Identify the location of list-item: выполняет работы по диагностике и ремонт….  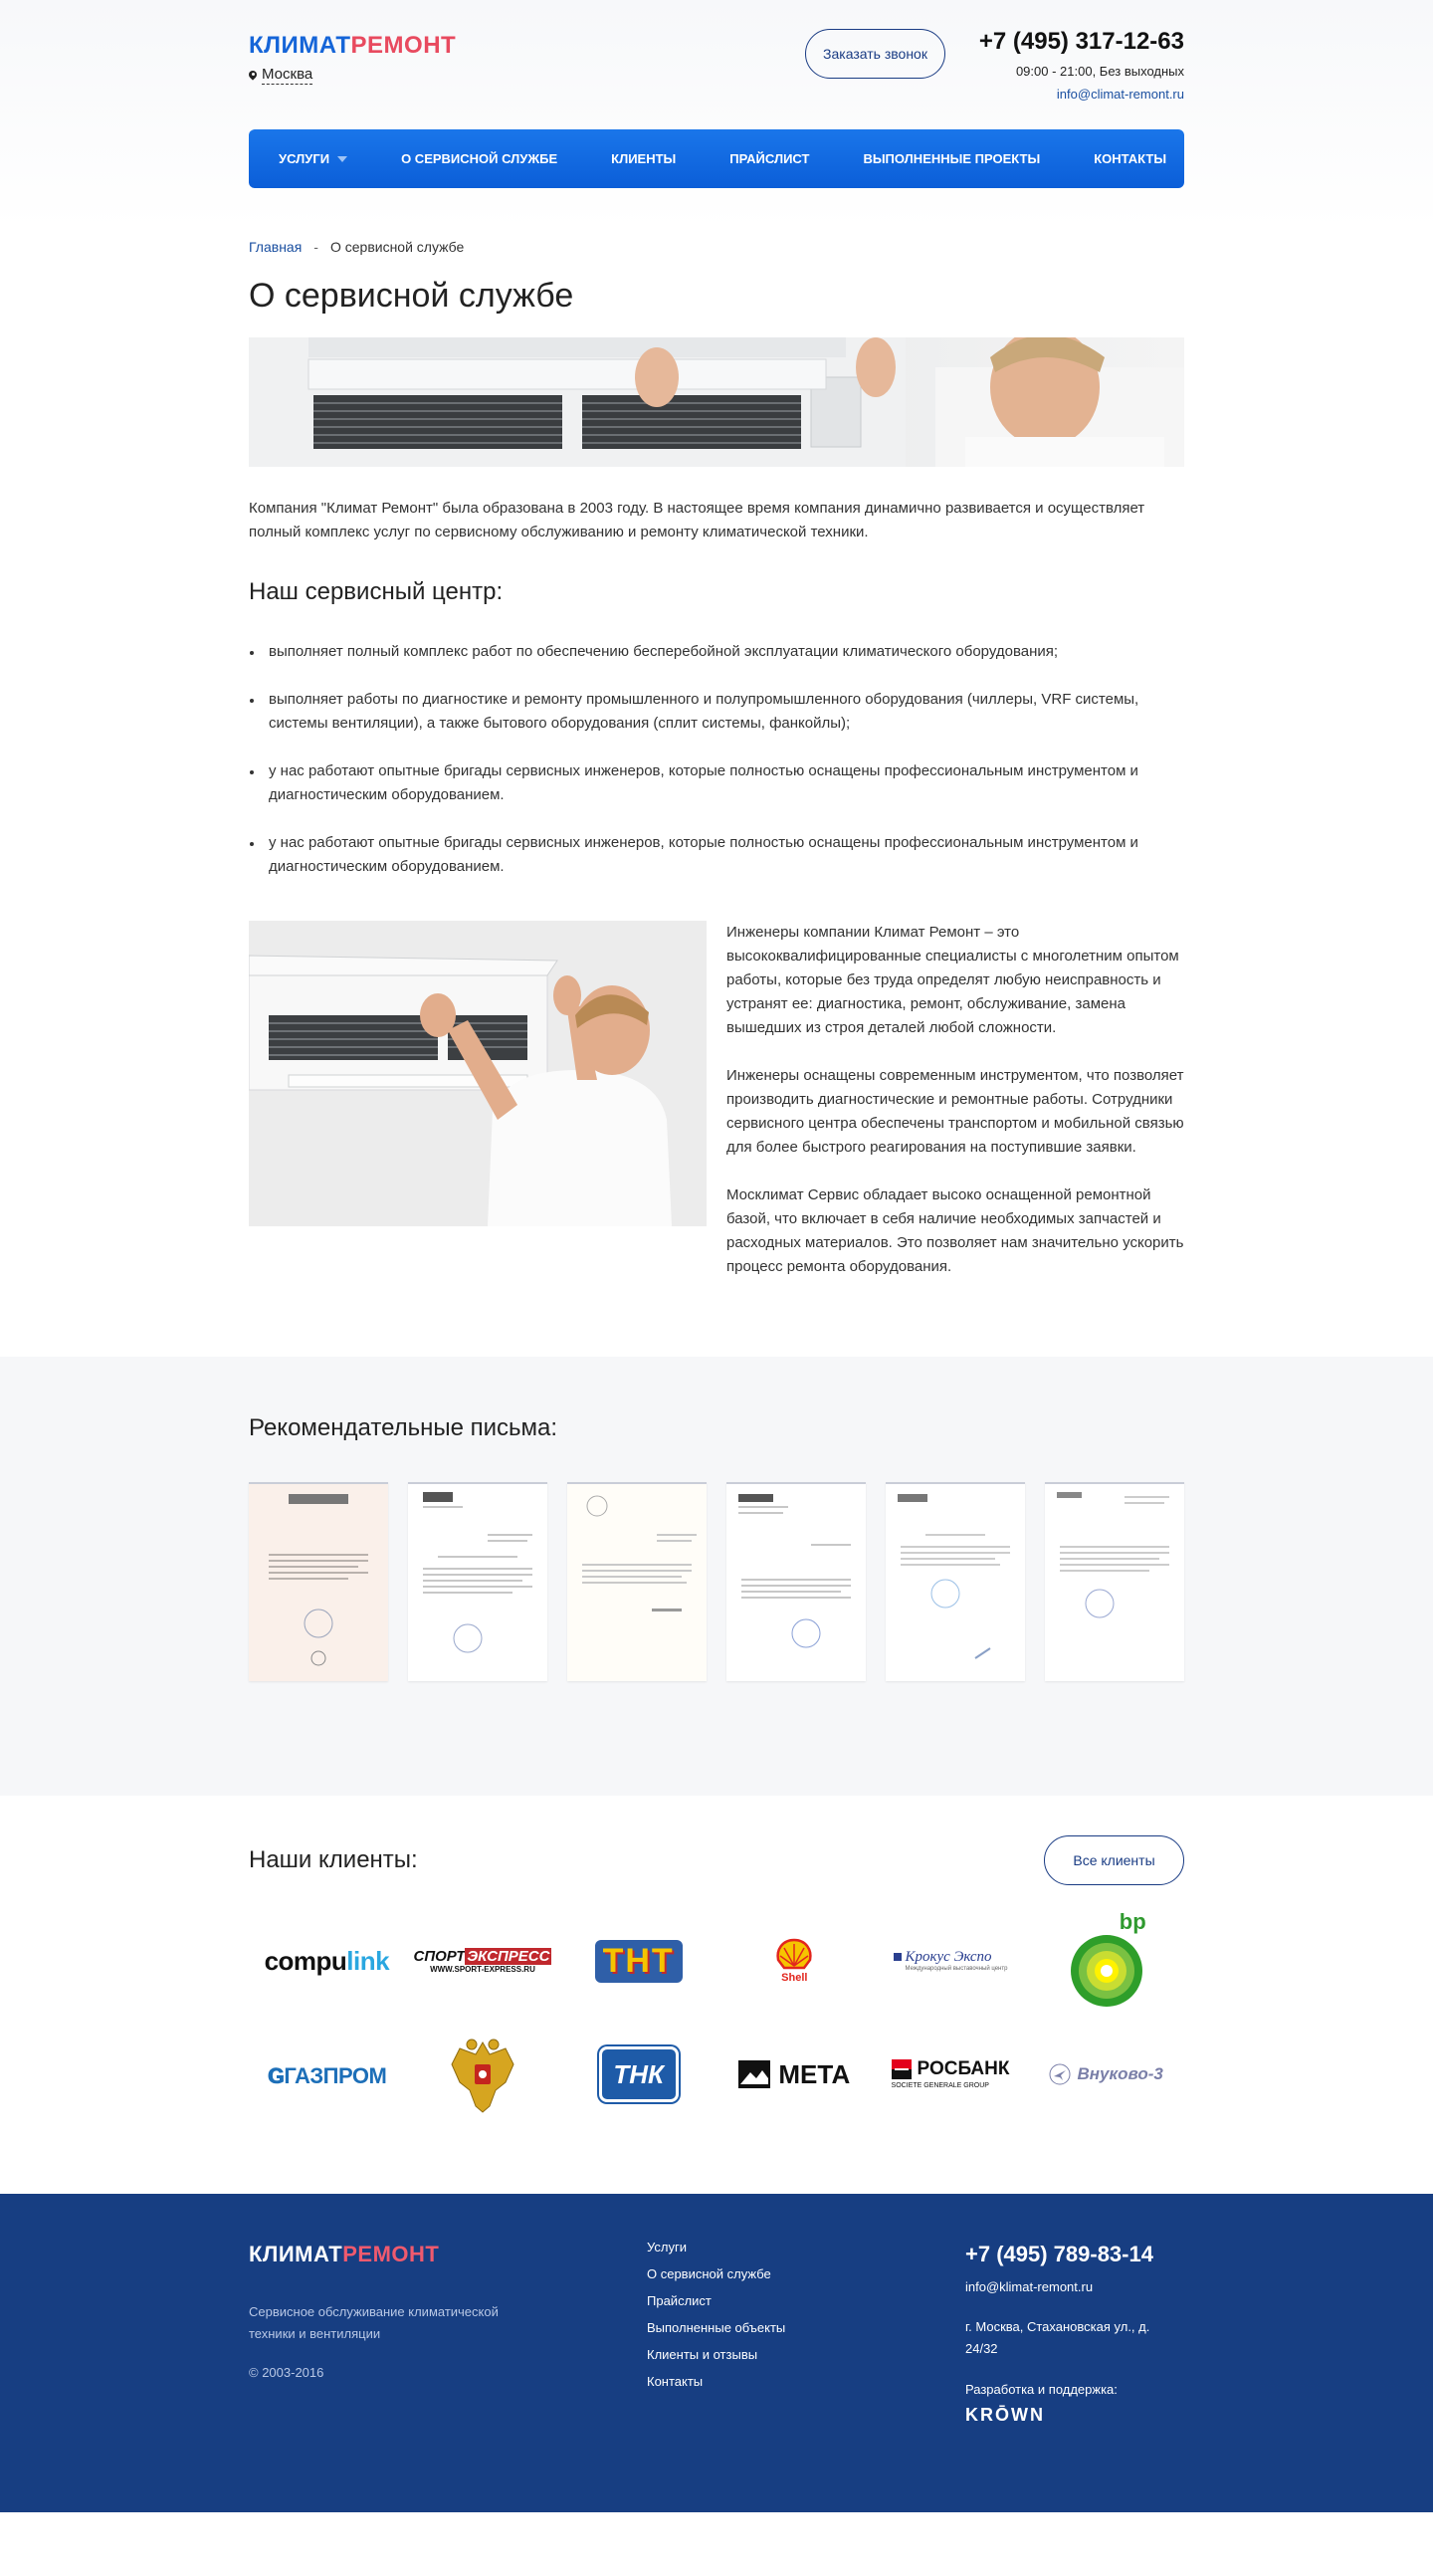
(716, 712).